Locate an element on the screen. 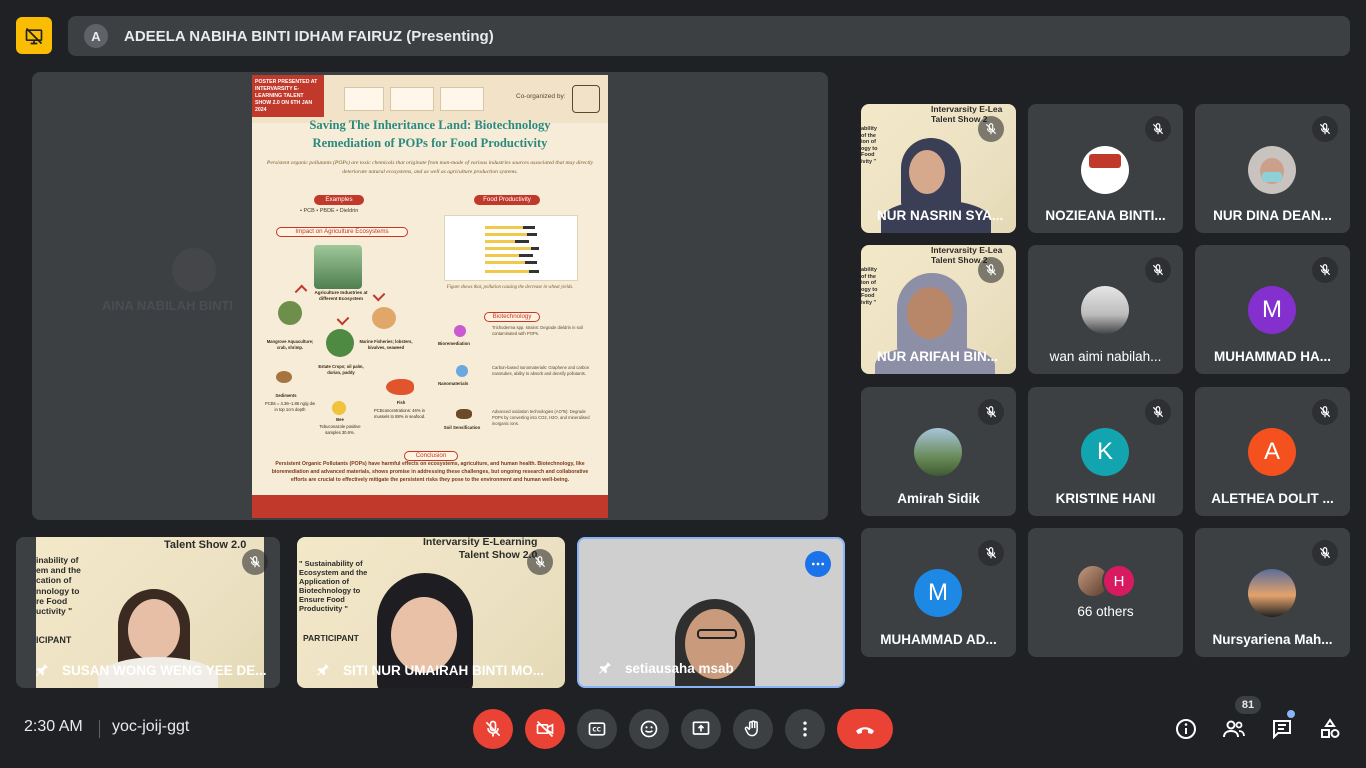 This screenshot has height=768, width=1366. ghost-avatar is located at coordinates (194, 270).